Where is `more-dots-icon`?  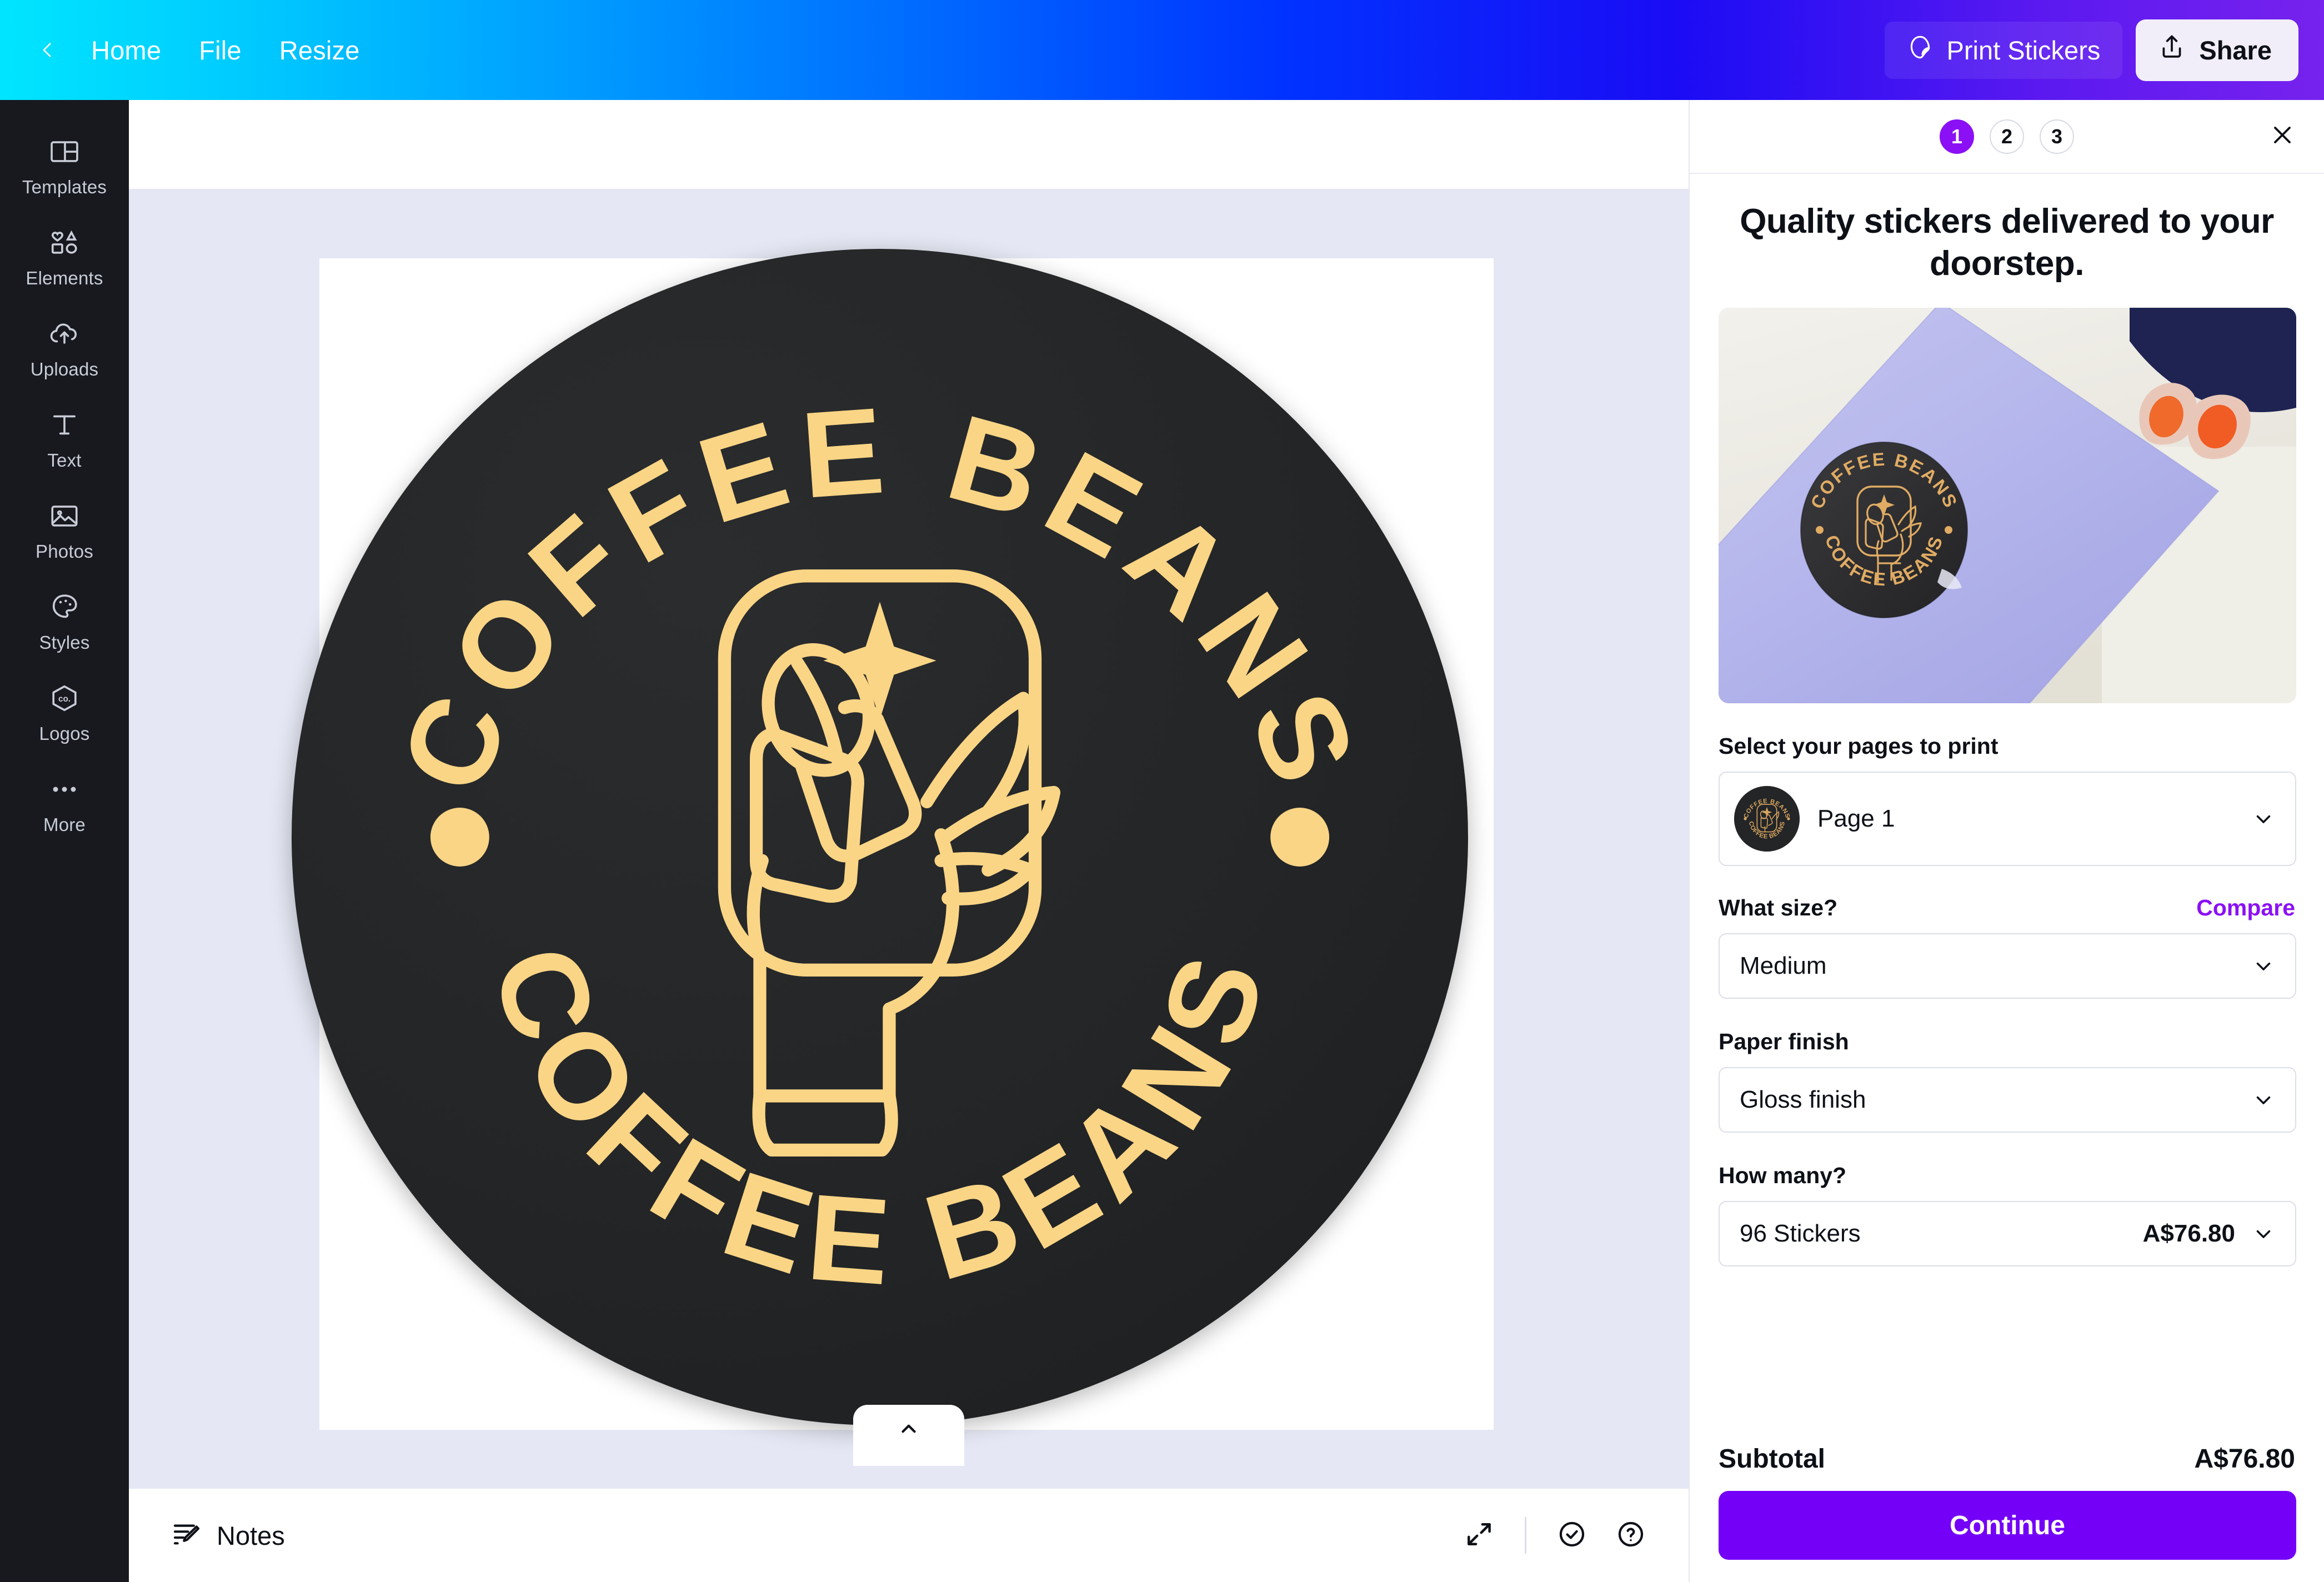
more-dots-icon is located at coordinates (64, 789).